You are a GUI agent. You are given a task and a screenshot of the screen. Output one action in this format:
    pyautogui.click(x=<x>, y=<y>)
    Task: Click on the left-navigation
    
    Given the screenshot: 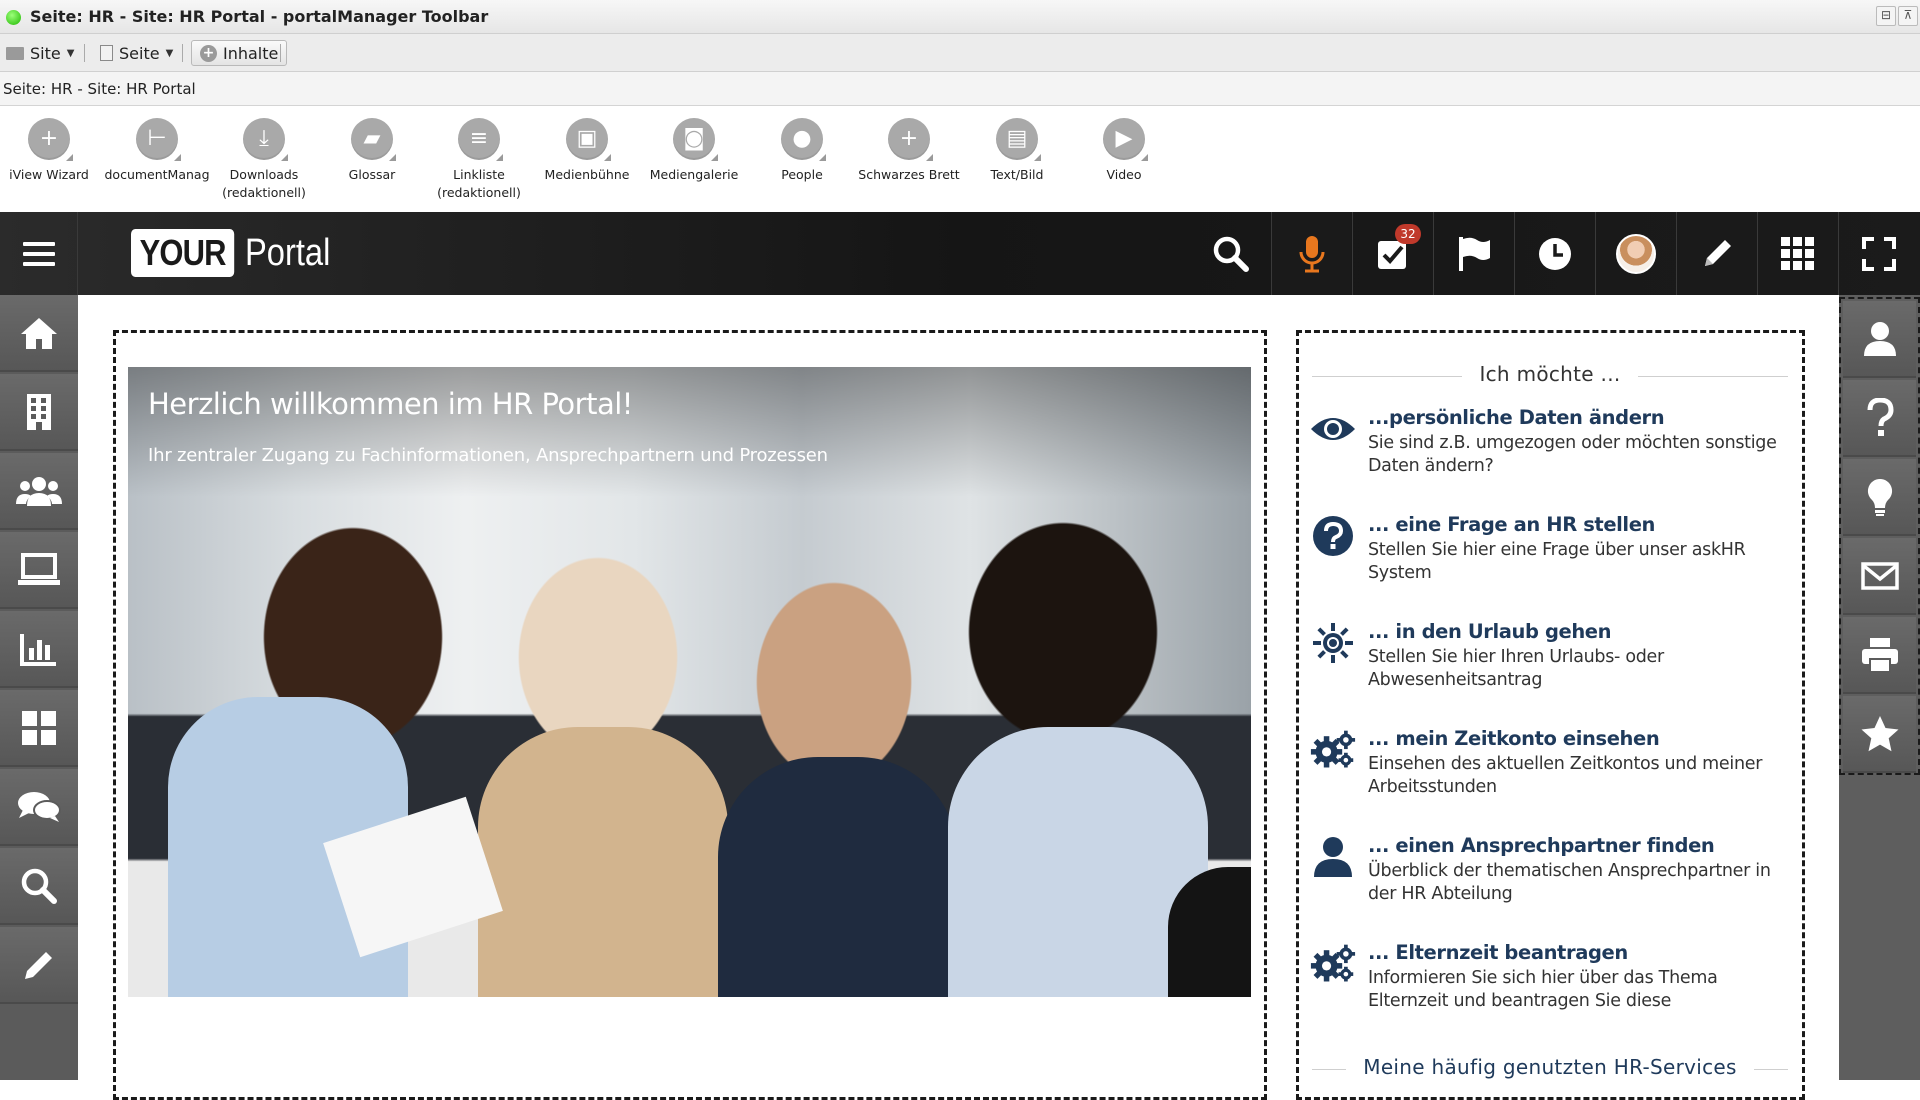 What is the action you would take?
    pyautogui.click(x=39, y=687)
    